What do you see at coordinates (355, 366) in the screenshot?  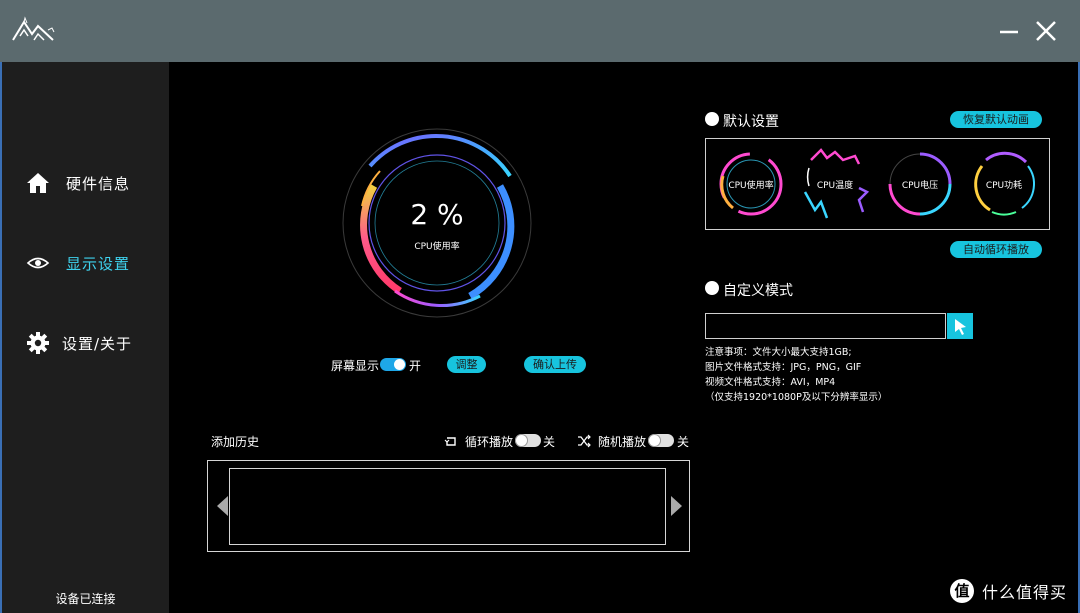 I see `screen-display-label: 屏幕显示` at bounding box center [355, 366].